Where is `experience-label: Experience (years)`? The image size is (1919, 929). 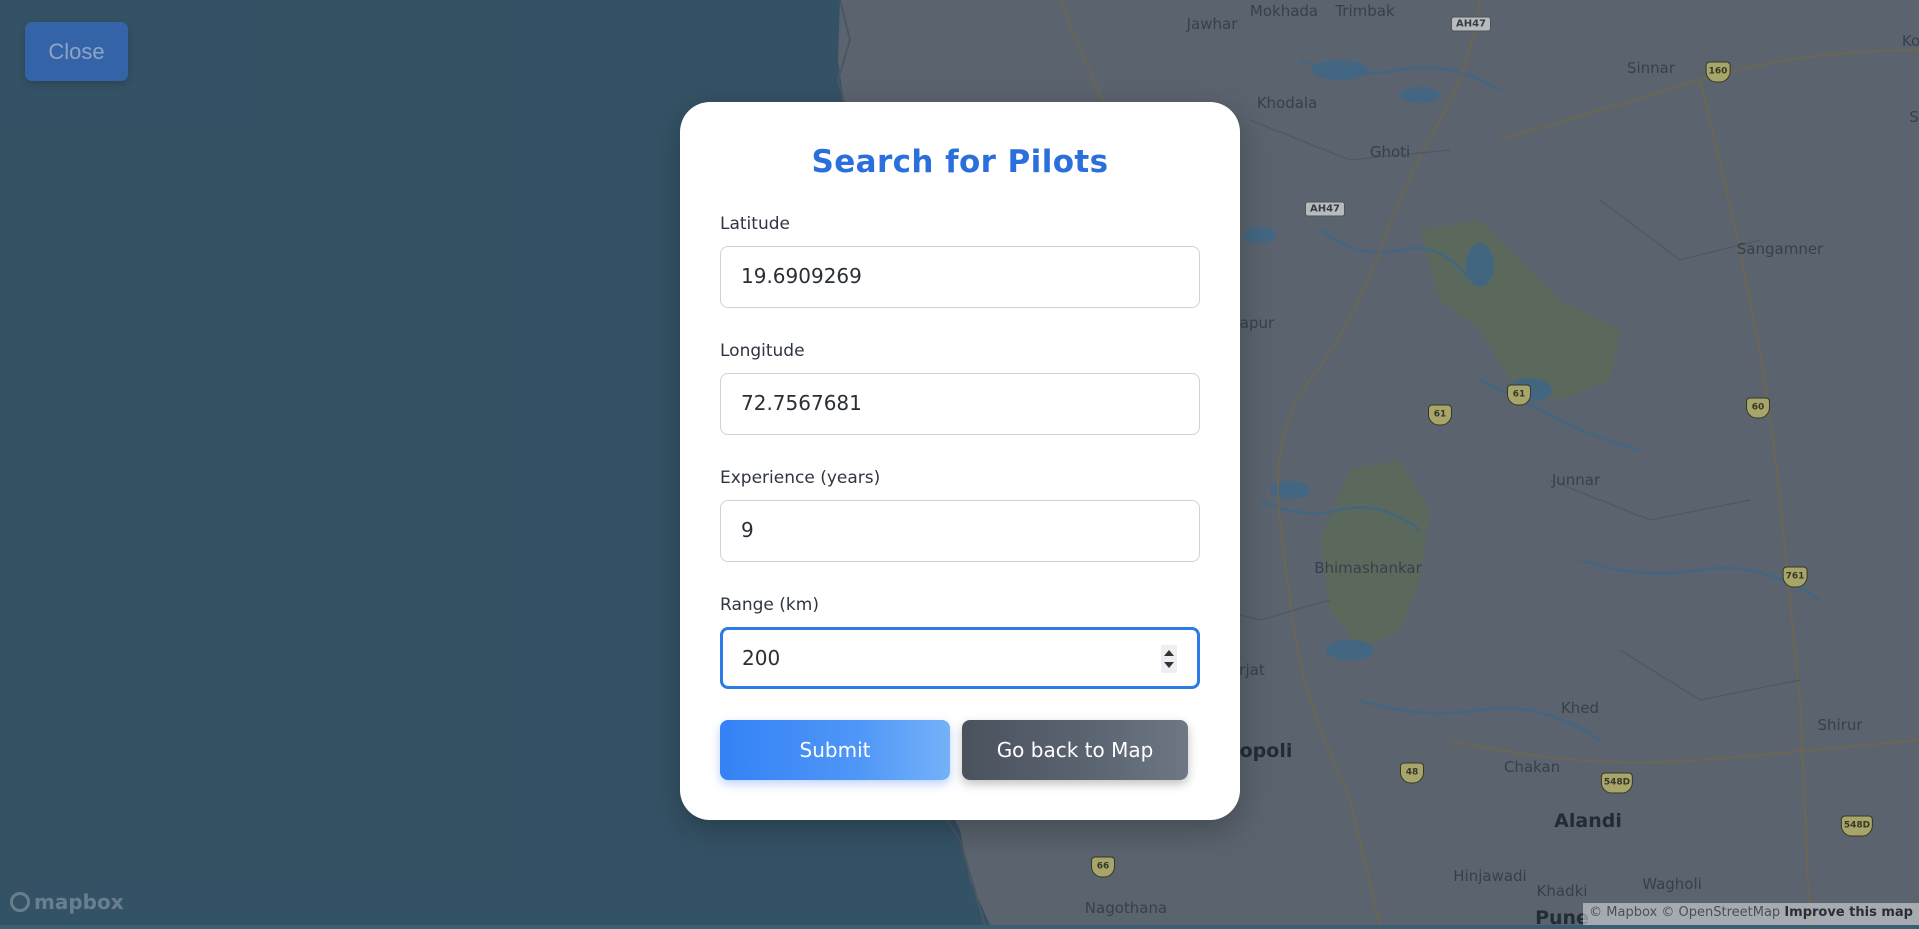 experience-label: Experience (years) is located at coordinates (800, 478).